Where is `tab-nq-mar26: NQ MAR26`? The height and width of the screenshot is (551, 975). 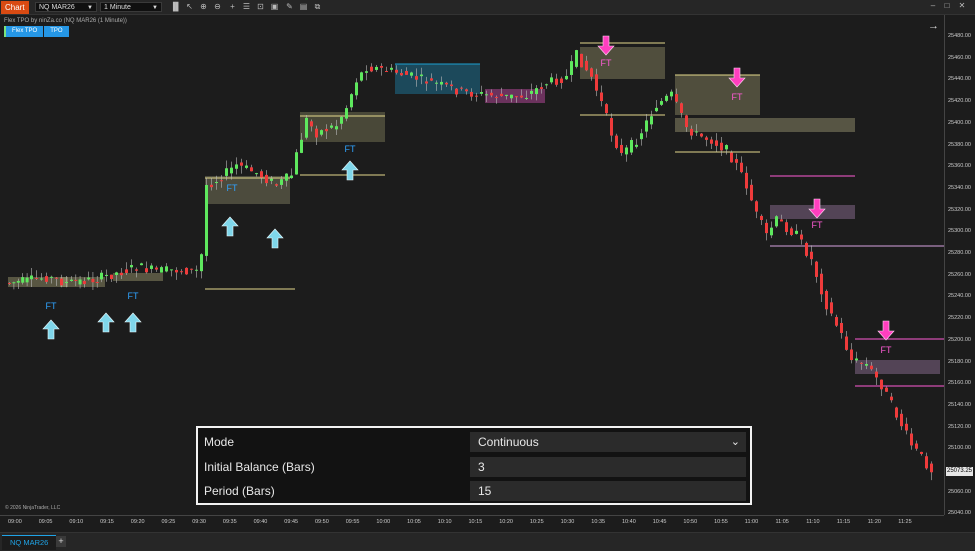
tab-nq-mar26: NQ MAR26 is located at coordinates (29, 542).